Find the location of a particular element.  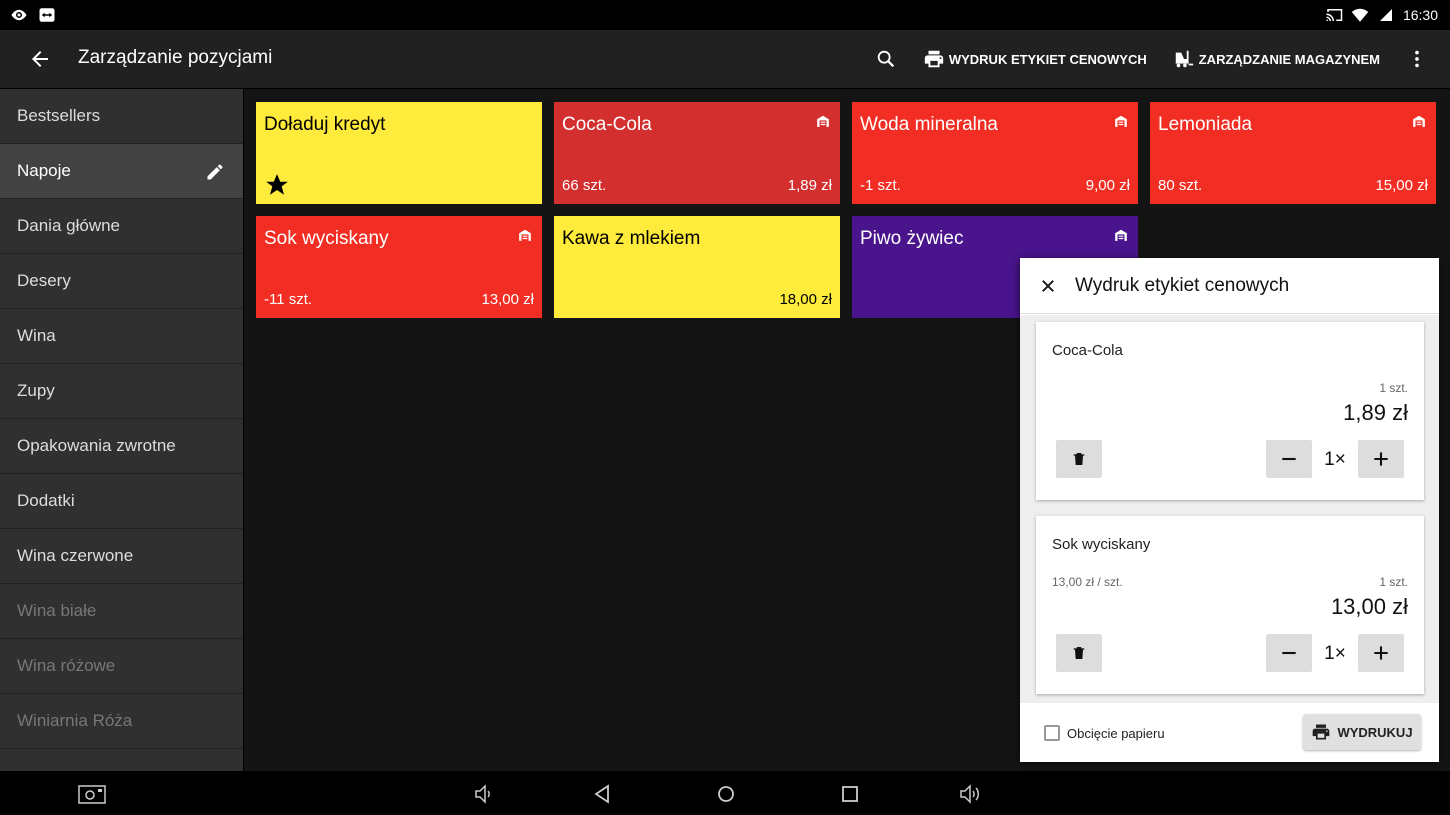

cast-icon is located at coordinates (1334, 15).